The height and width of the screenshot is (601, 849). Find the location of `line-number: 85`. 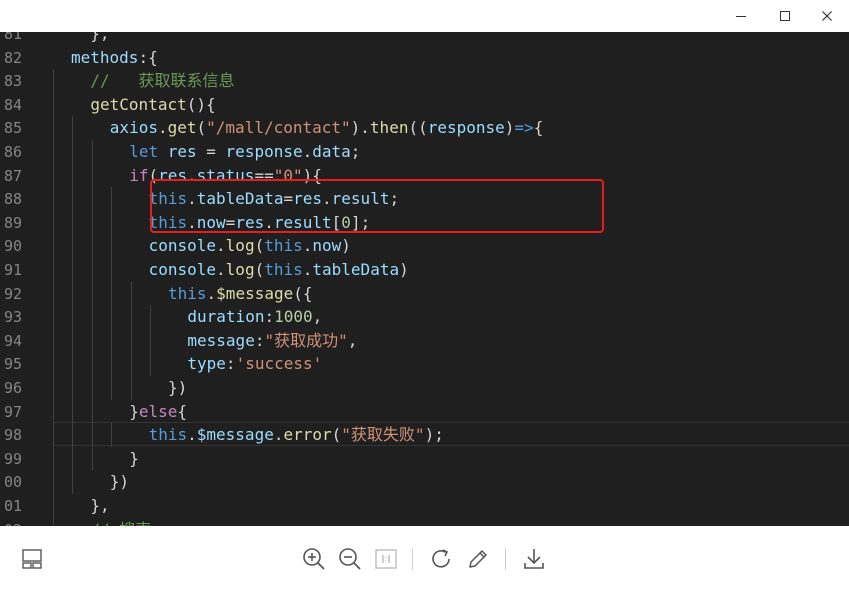

line-number: 85 is located at coordinates (12, 128).